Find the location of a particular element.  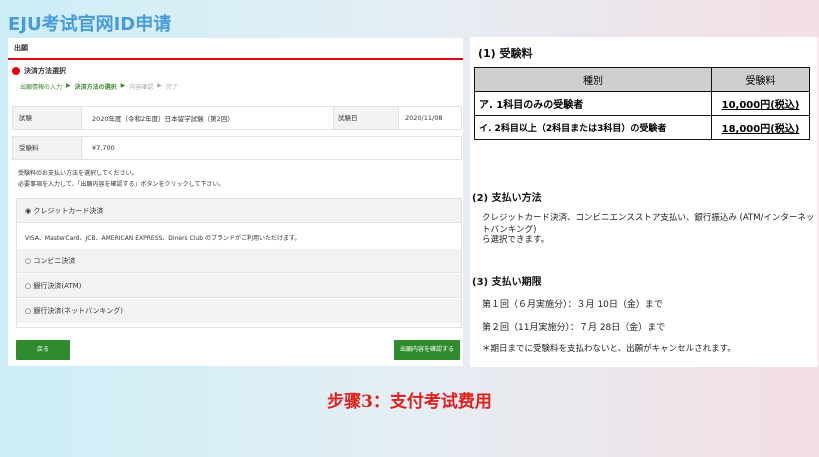

deadline-note: ＊期日までに受験料を支払わないと、出願がキャンセルされます。 is located at coordinates (609, 349).